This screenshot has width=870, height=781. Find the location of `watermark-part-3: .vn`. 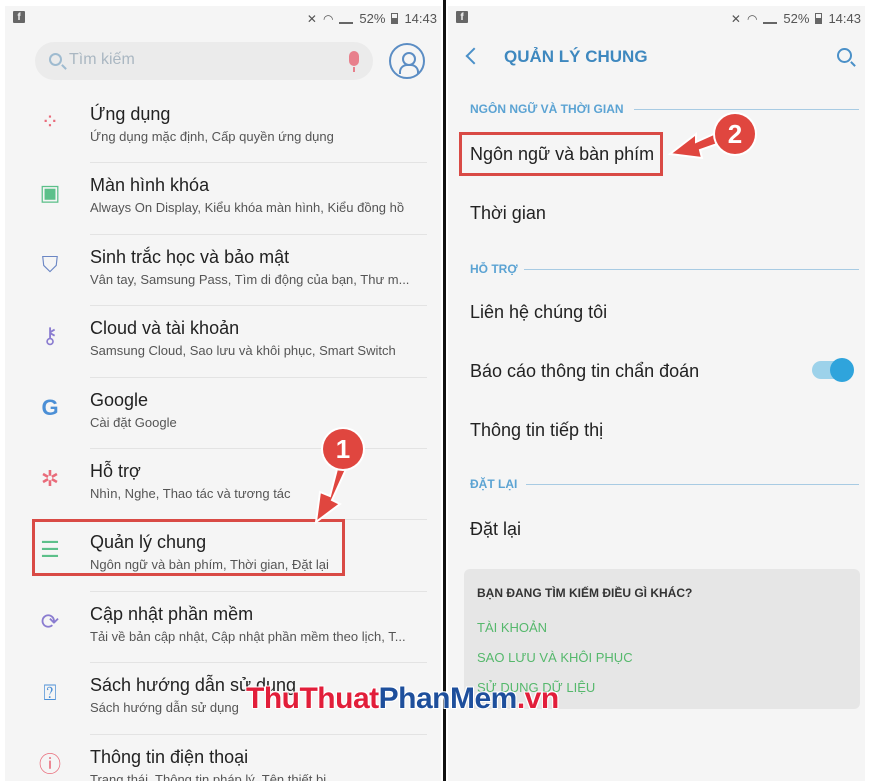

watermark-part-3: .vn is located at coordinates (537, 698).